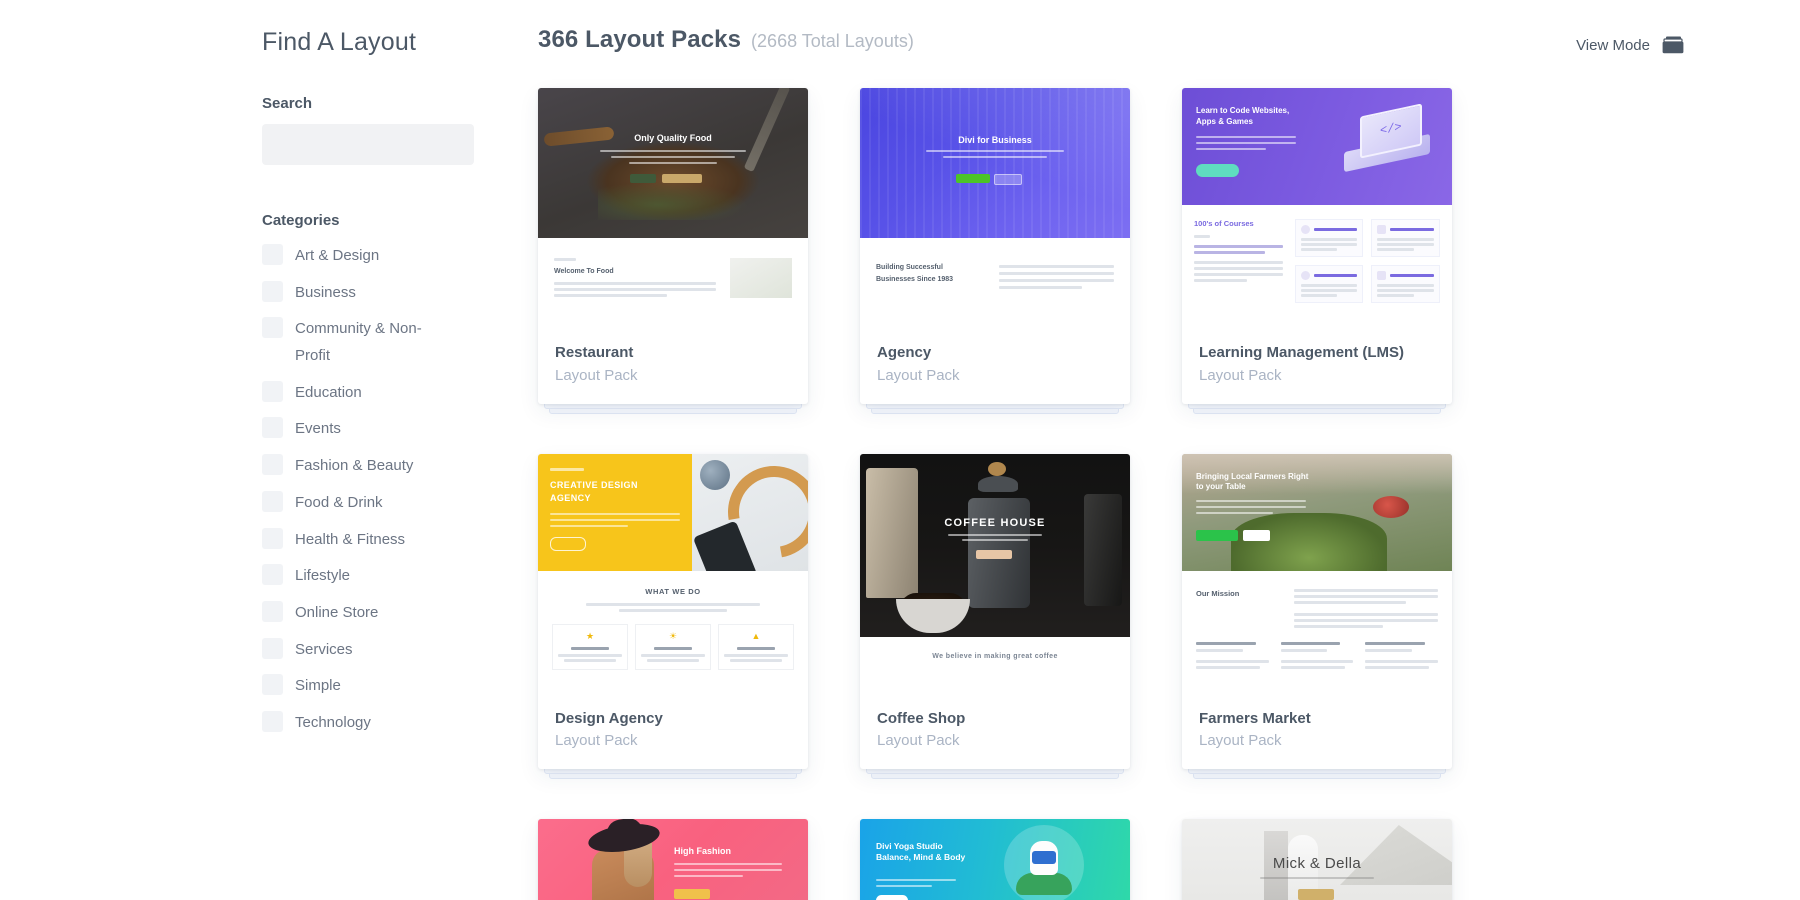 This screenshot has height=900, width=1800. What do you see at coordinates (328, 392) in the screenshot?
I see `category-label: Education` at bounding box center [328, 392].